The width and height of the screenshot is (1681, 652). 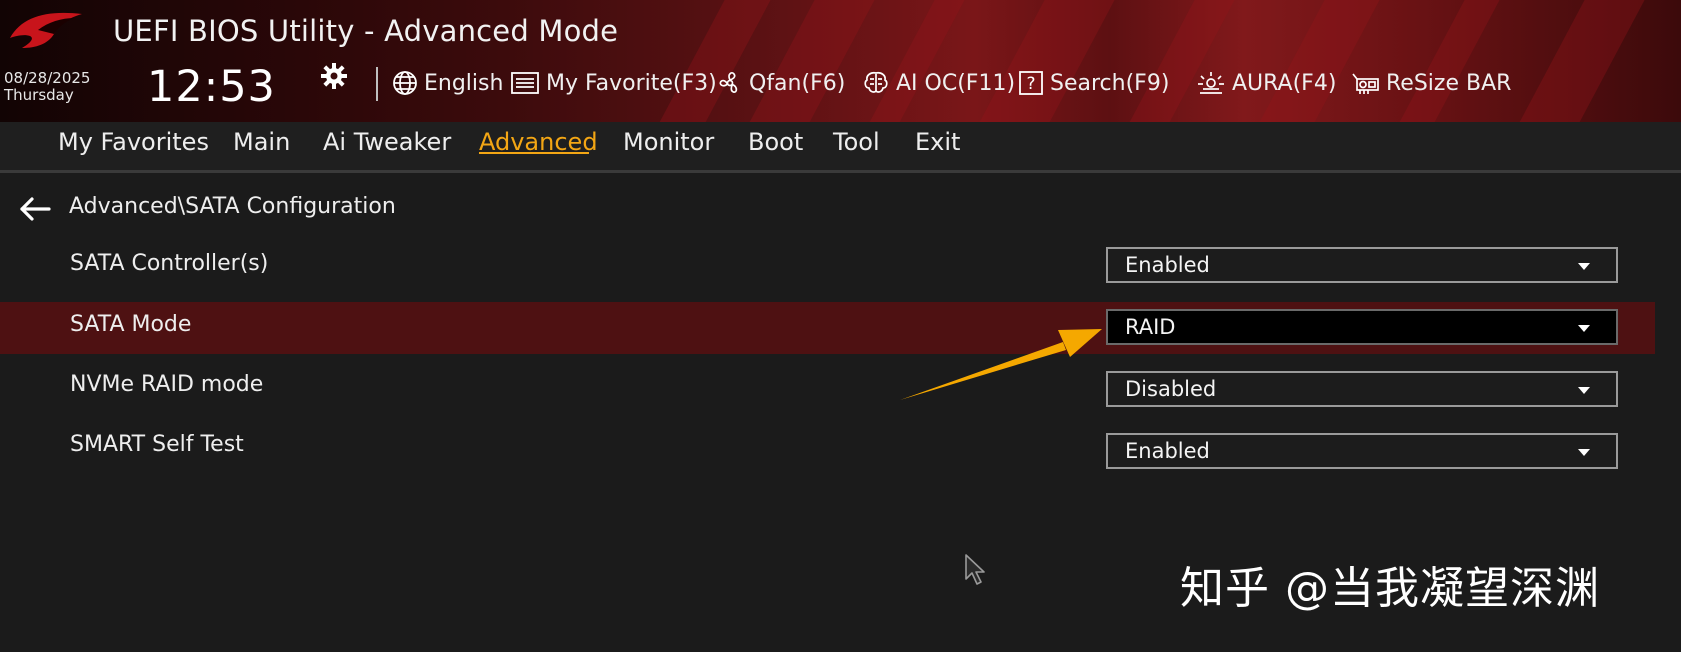 I want to click on search-label: Search(F9), so click(x=1110, y=83).